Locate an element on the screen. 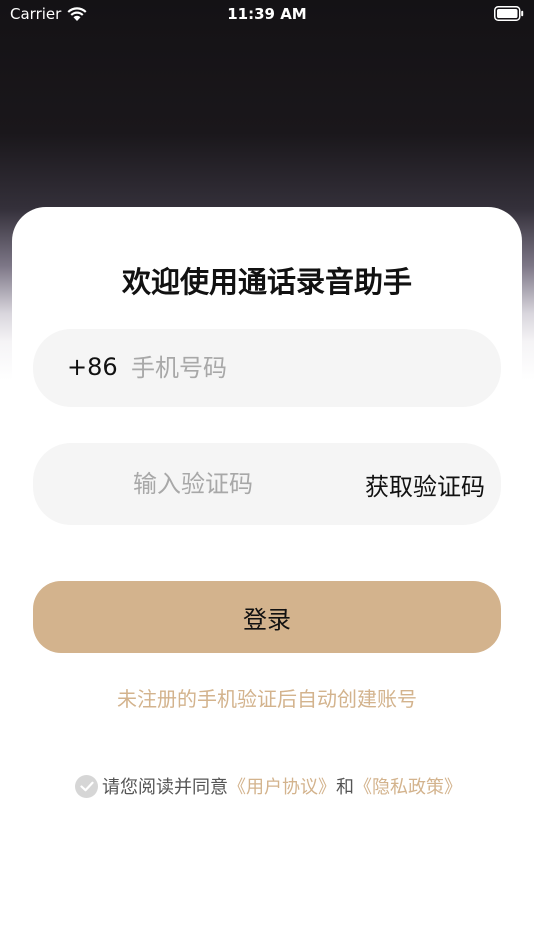 The height and width of the screenshot is (950, 534). page-title: 欢迎使用通话录音助手 is located at coordinates (266, 282).